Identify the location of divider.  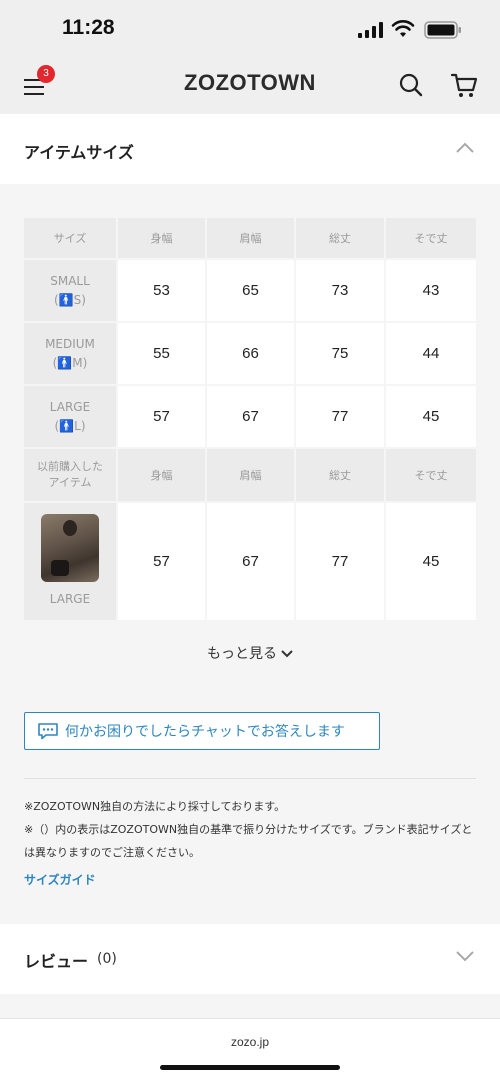
(250, 778).